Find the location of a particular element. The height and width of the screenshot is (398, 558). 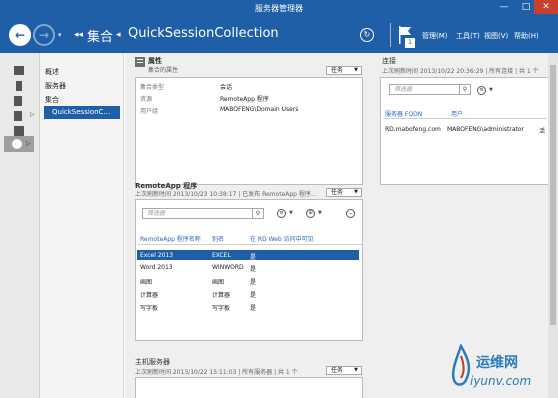

refresh-icon: ↻ is located at coordinates (367, 35).